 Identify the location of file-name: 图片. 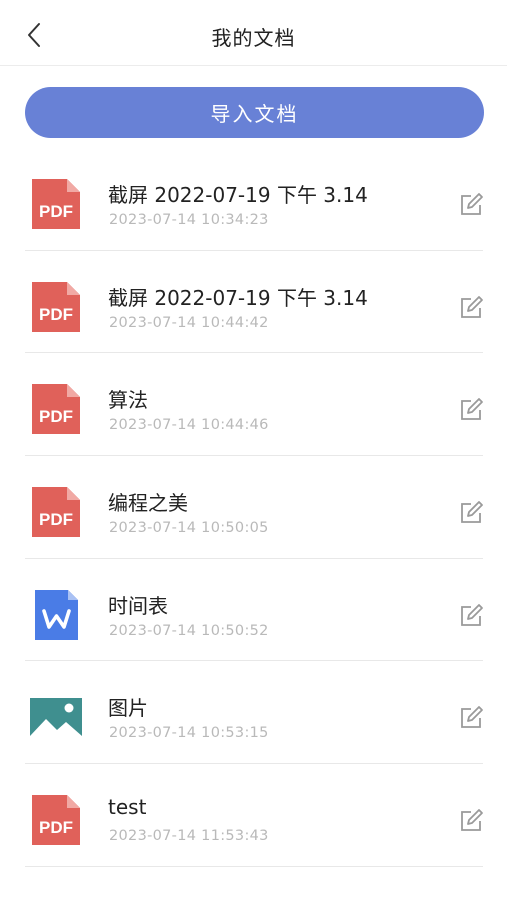
(128, 708).